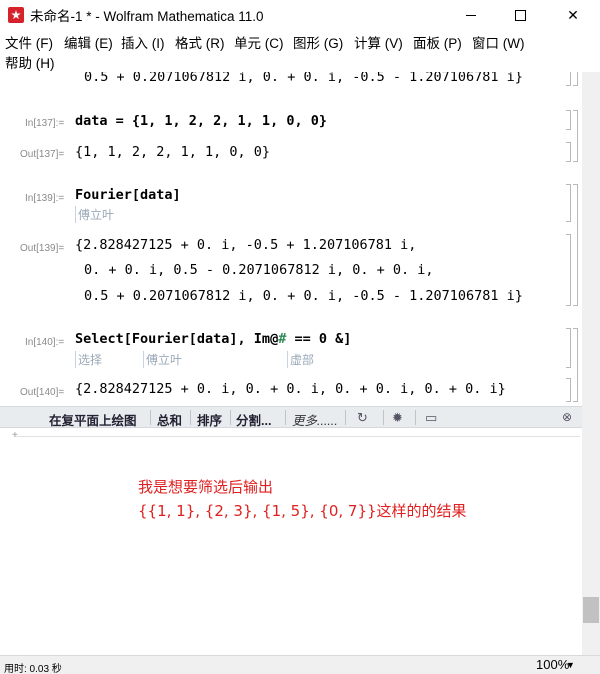 The image size is (600, 674). I want to click on scroll-thumb, so click(591, 610).